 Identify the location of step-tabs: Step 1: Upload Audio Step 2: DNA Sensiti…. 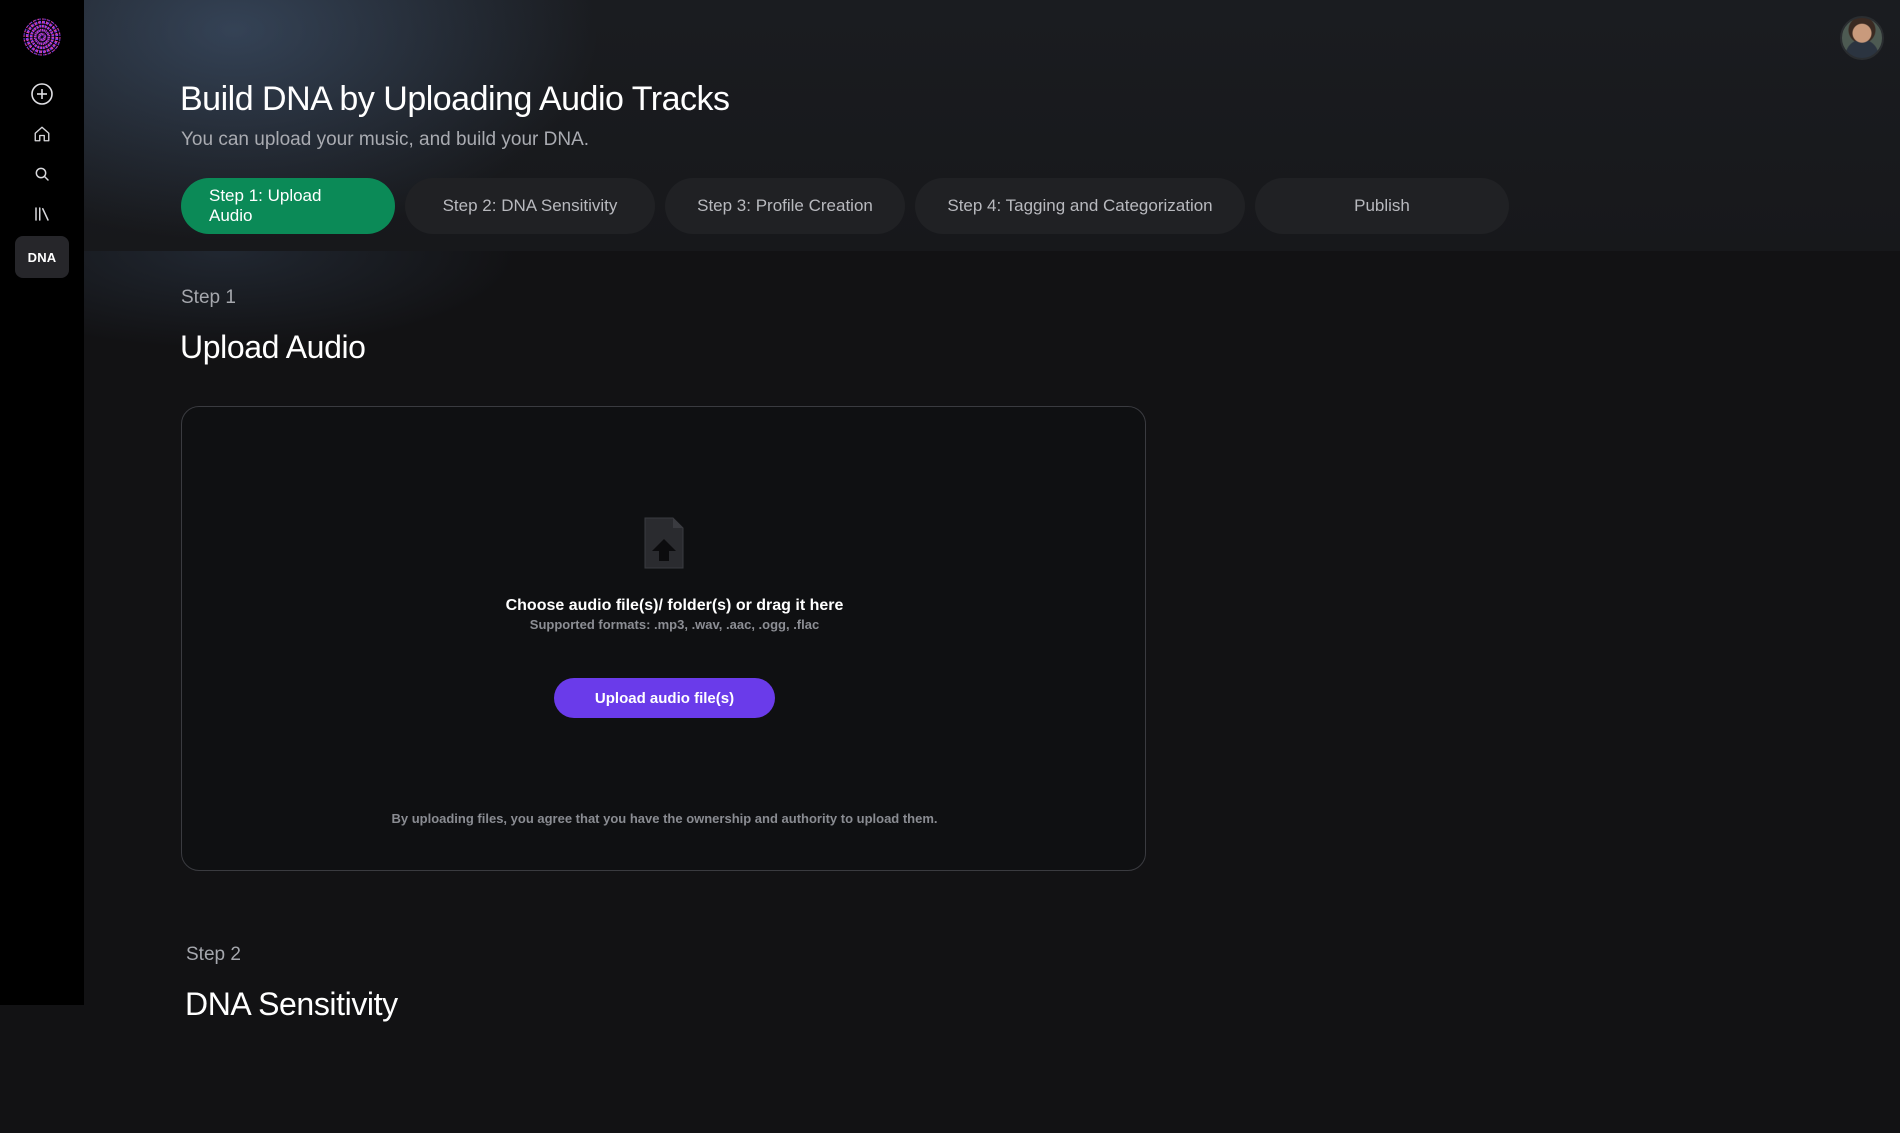
(845, 206).